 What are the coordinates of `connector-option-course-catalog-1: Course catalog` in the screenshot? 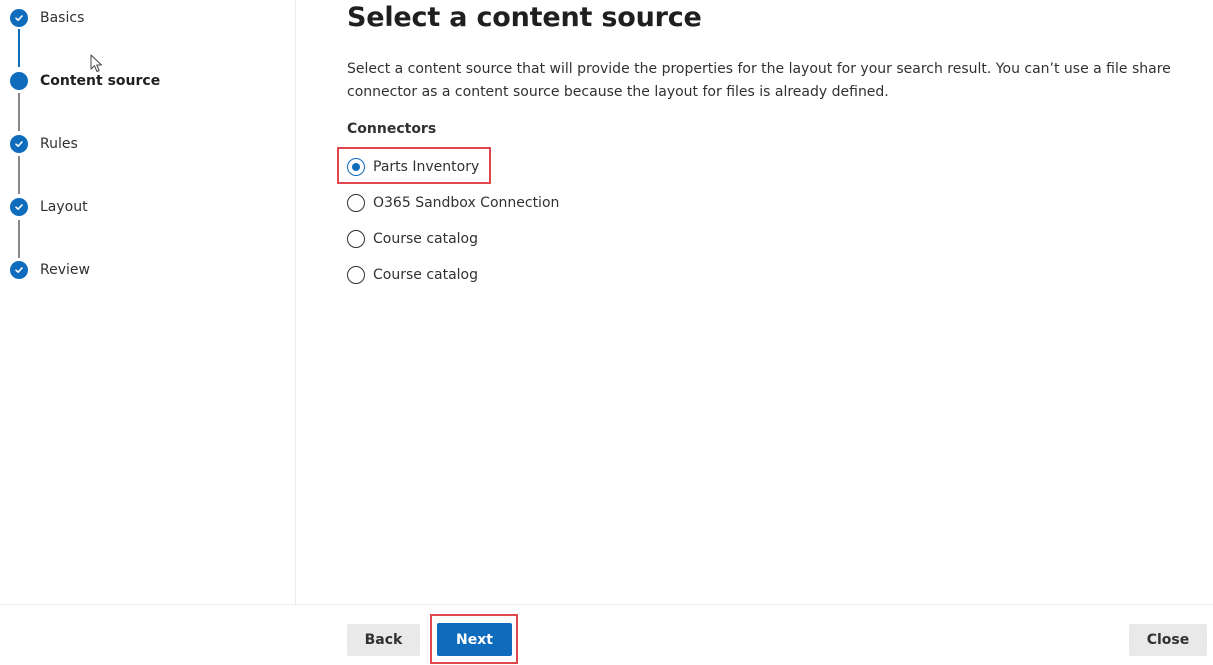 It's located at (412, 239).